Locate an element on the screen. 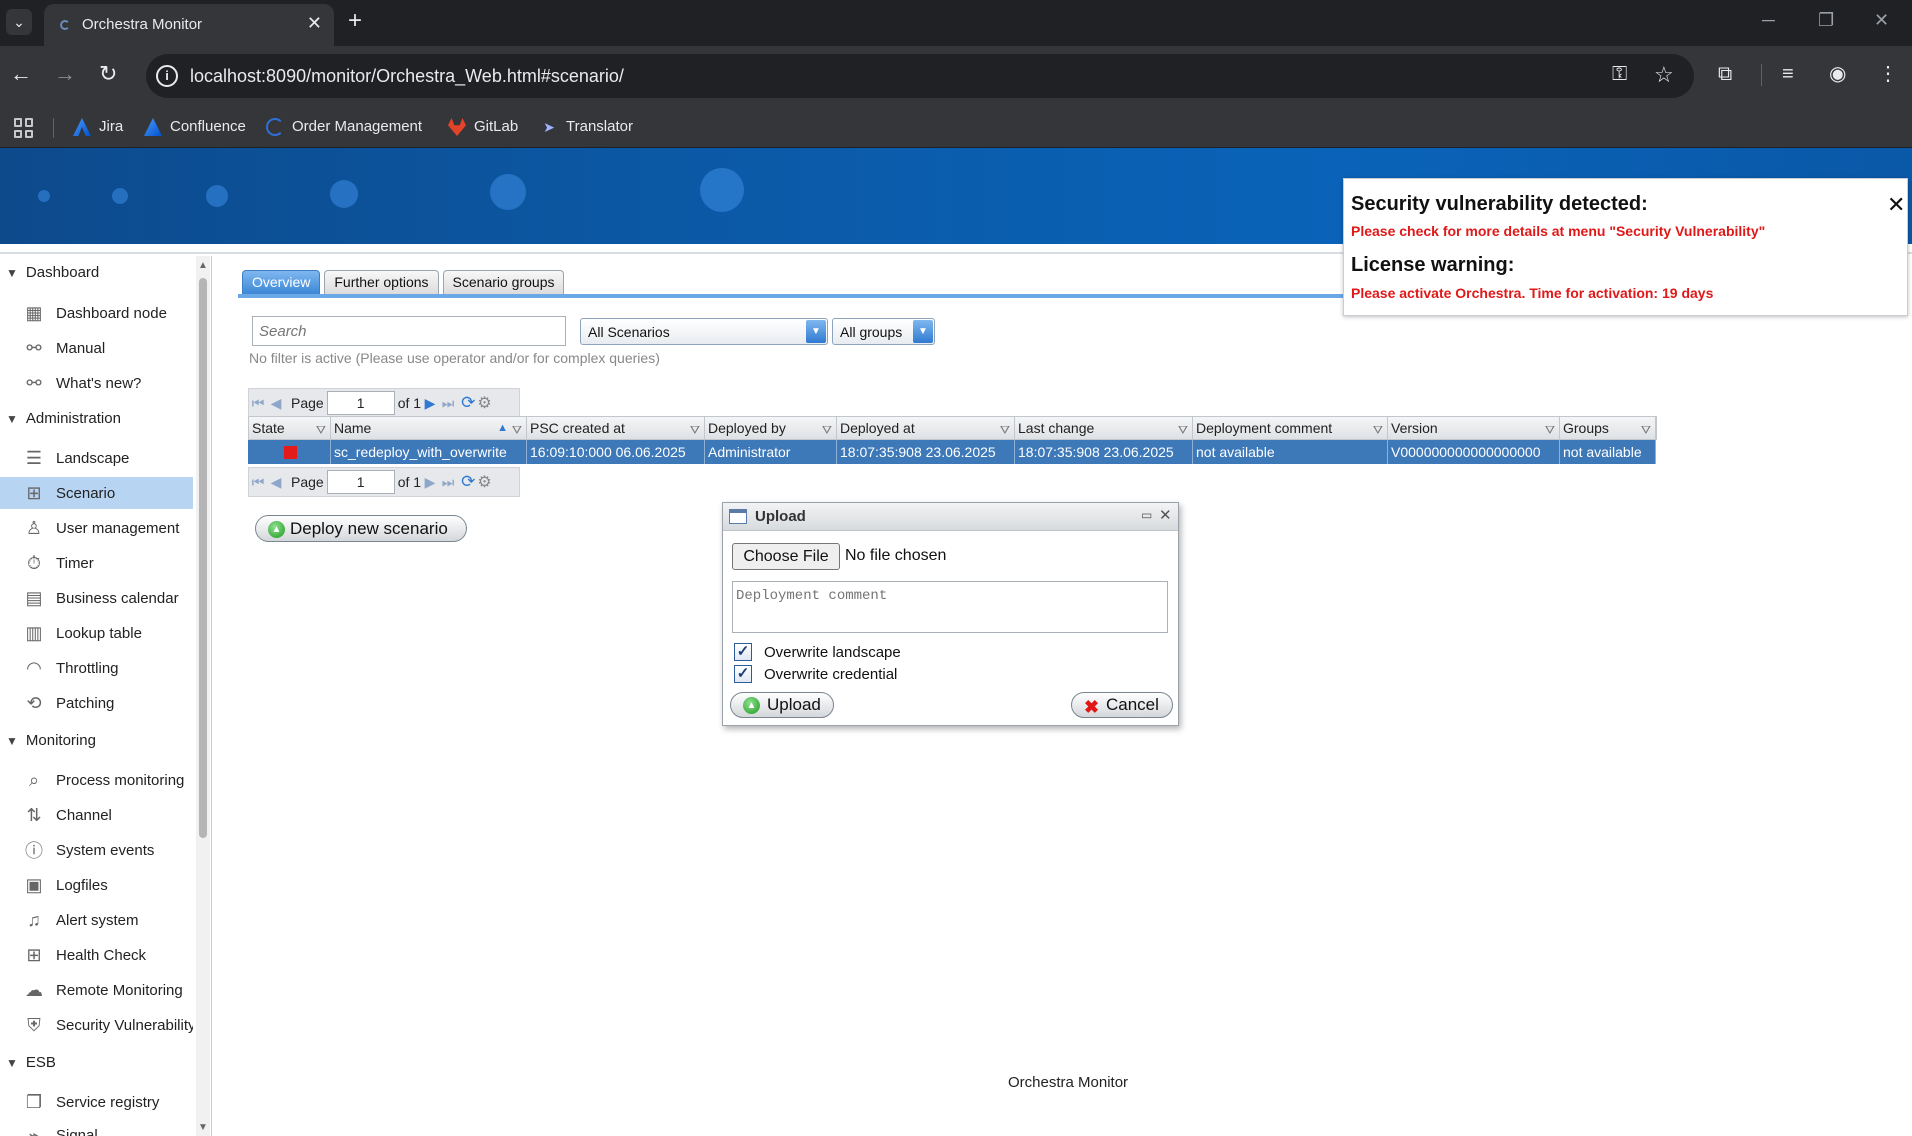 This screenshot has width=1912, height=1136. column-header-deployed-by: Deployed by ⛛ is located at coordinates (771, 428).